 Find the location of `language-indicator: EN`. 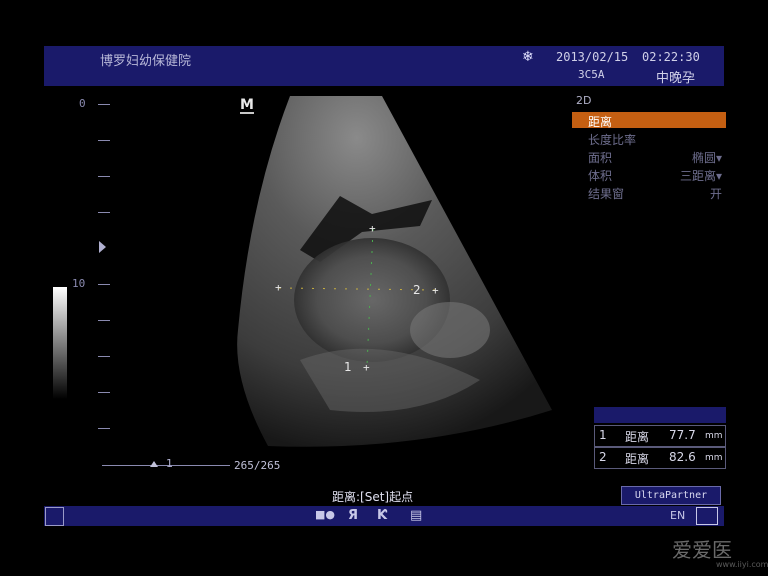

language-indicator: EN is located at coordinates (677, 515).